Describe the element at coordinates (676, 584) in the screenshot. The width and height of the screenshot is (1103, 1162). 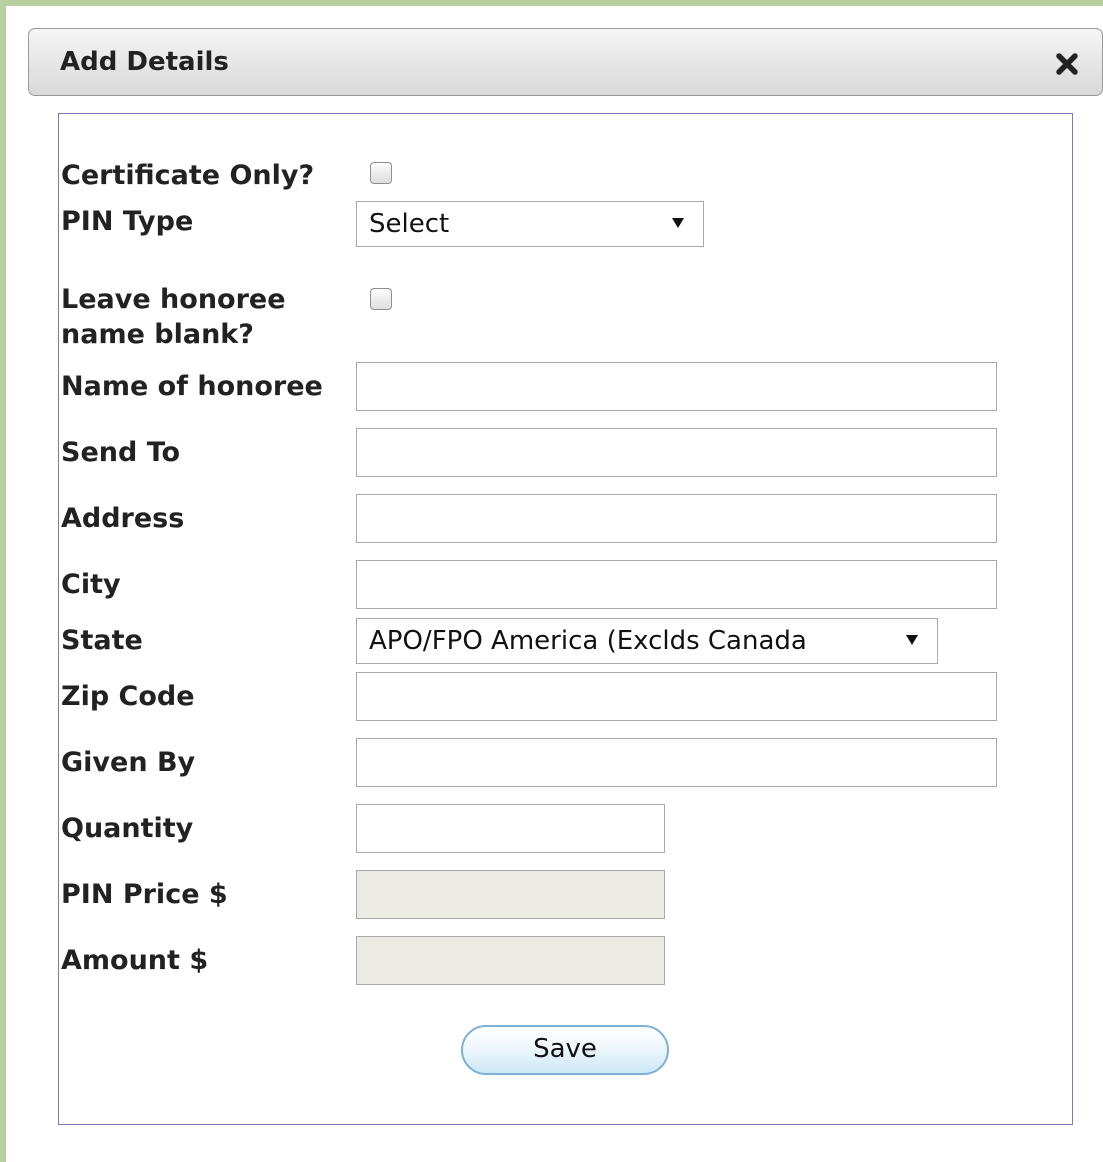
I see `city-input` at that location.